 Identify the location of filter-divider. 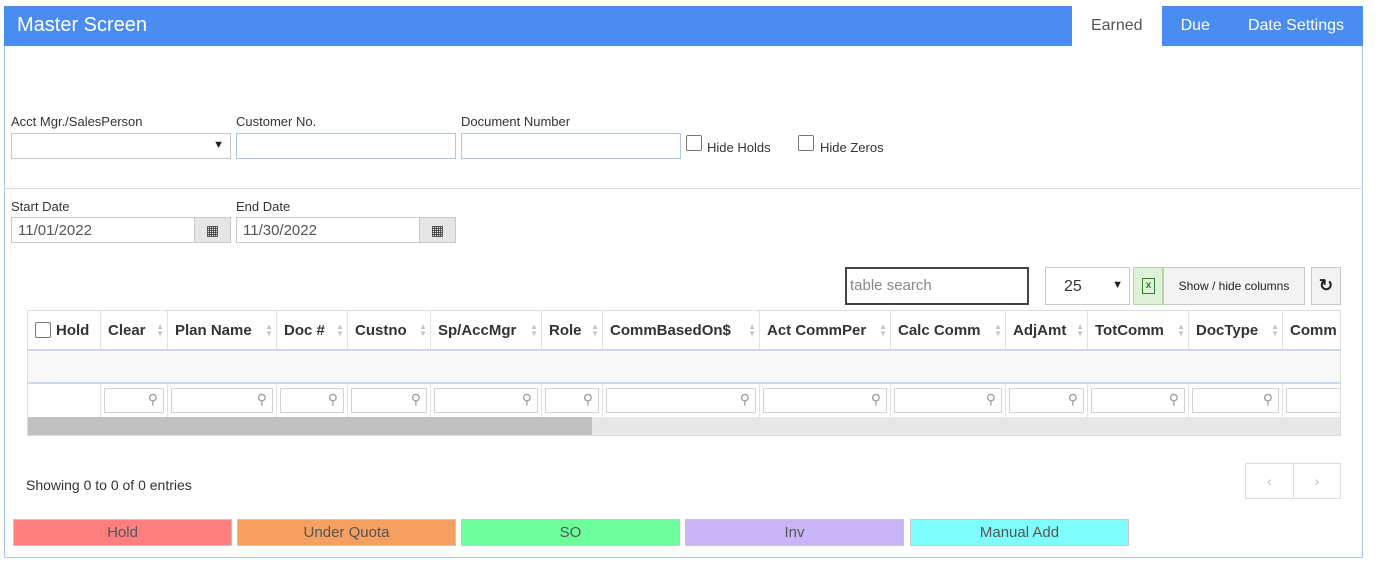
(683, 188).